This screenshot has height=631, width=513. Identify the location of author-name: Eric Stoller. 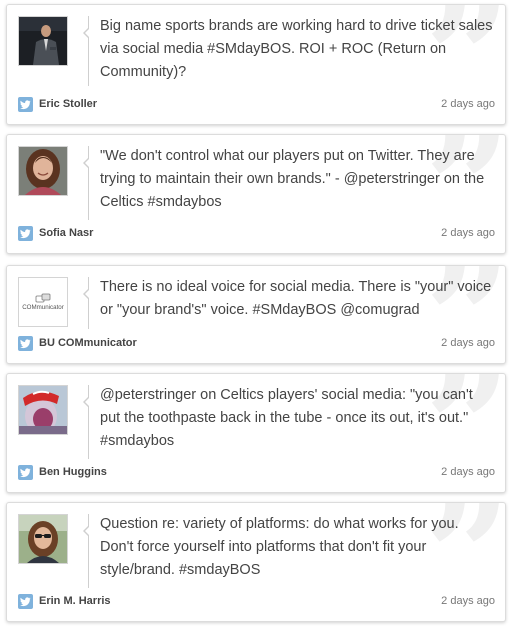
(68, 104).